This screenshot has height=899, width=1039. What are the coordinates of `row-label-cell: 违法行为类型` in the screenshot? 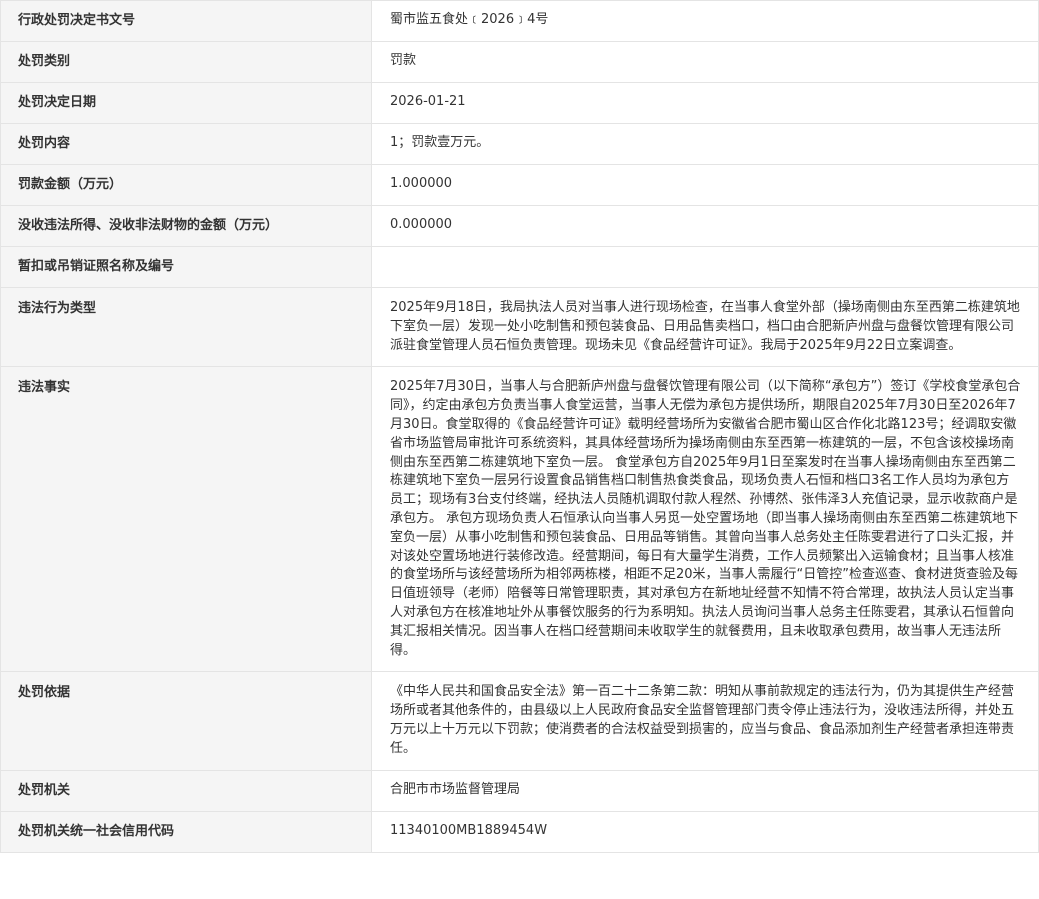 It's located at (186, 327).